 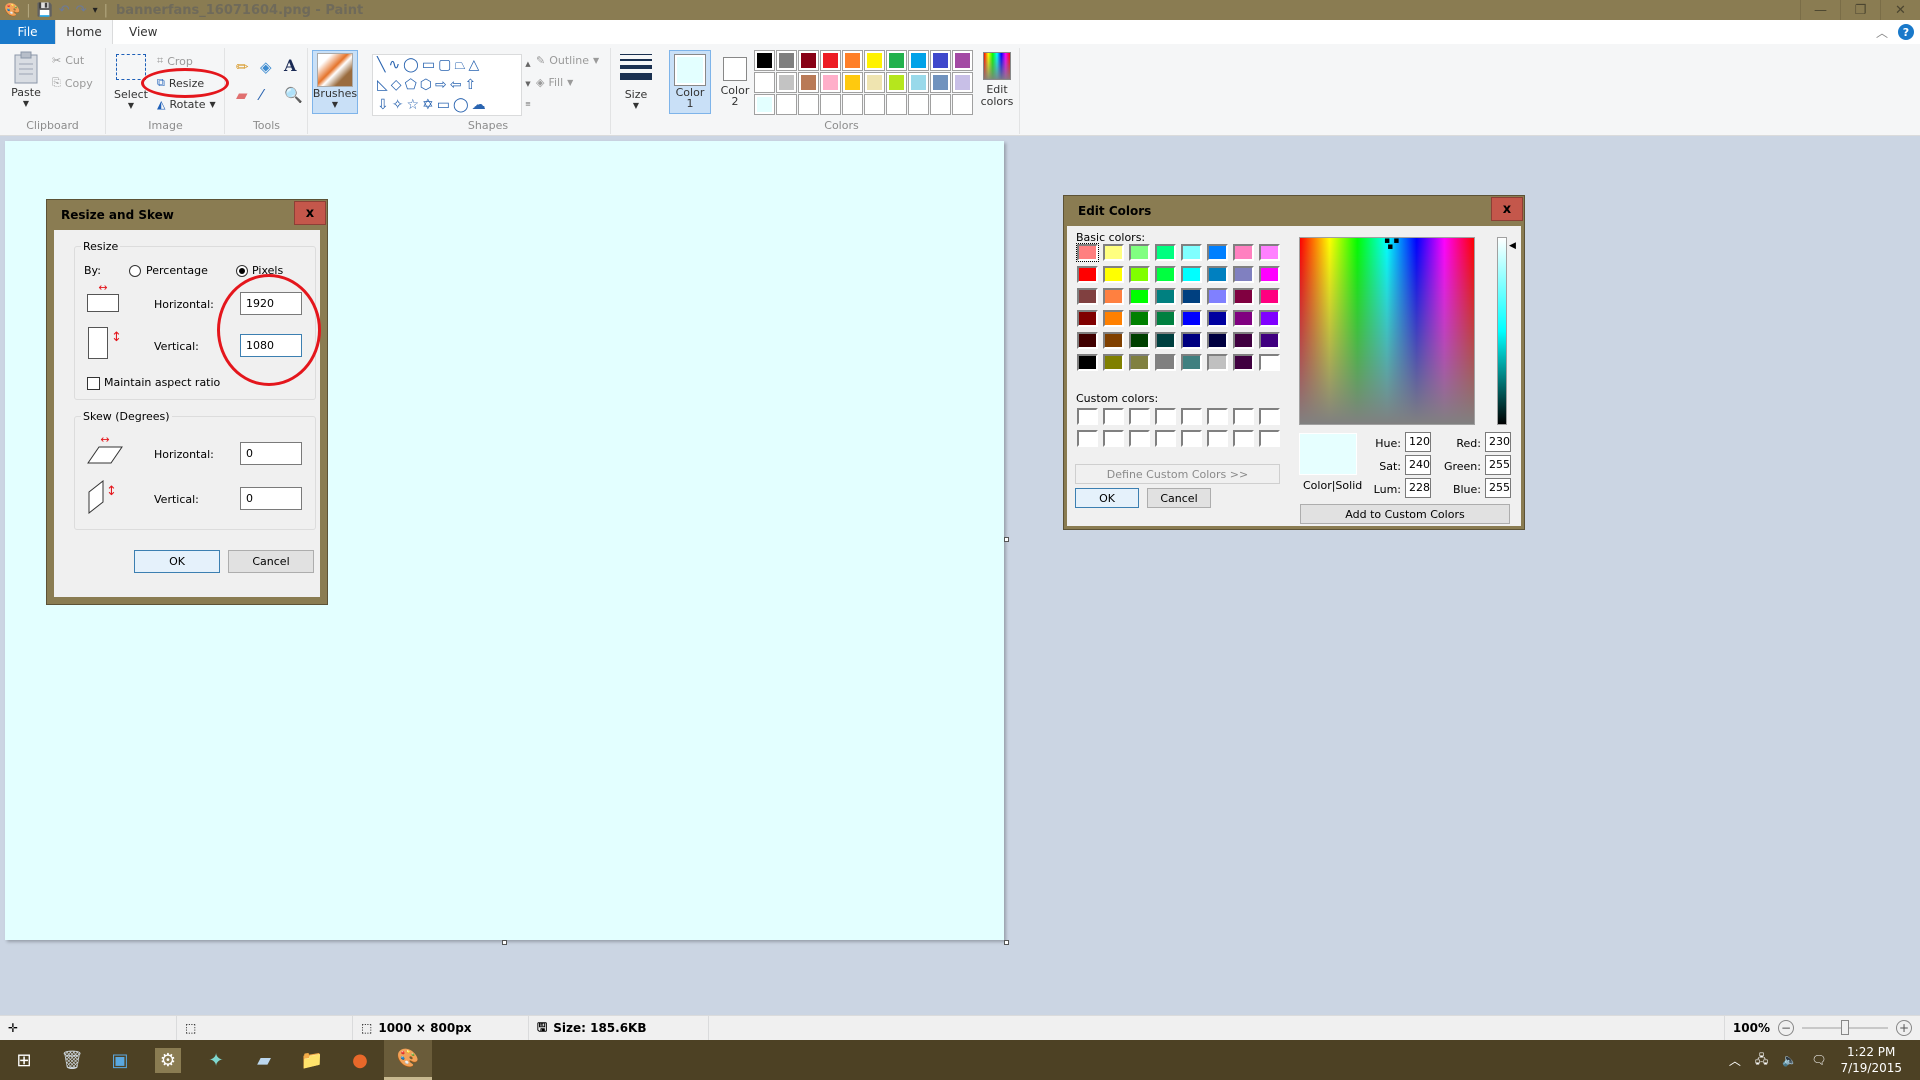 What do you see at coordinates (442, 85) in the screenshot?
I see `right-arrow-shape-icon: ⇨` at bounding box center [442, 85].